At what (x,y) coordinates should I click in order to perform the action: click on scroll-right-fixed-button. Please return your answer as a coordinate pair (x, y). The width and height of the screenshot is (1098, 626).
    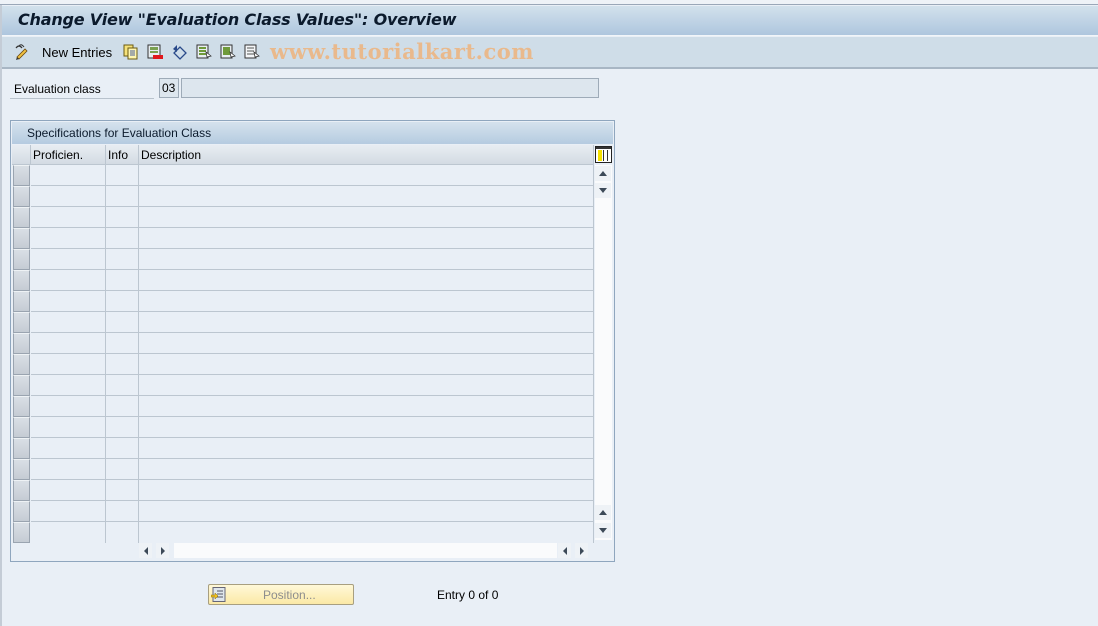
    Looking at the image, I should click on (162, 550).